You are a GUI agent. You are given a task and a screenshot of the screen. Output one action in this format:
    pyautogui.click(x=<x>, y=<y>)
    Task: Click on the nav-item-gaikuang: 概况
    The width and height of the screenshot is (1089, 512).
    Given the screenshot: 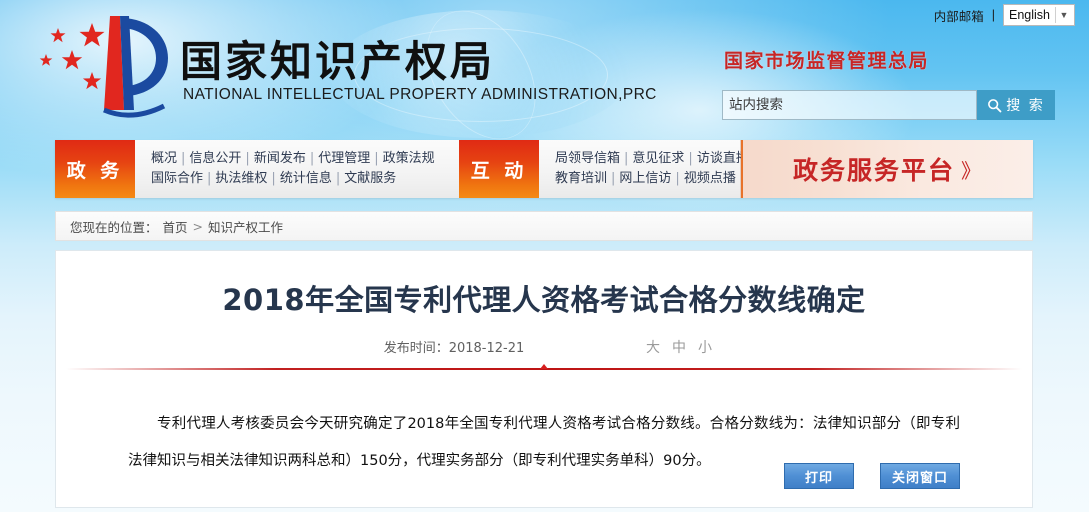 What is the action you would take?
    pyautogui.click(x=164, y=158)
    